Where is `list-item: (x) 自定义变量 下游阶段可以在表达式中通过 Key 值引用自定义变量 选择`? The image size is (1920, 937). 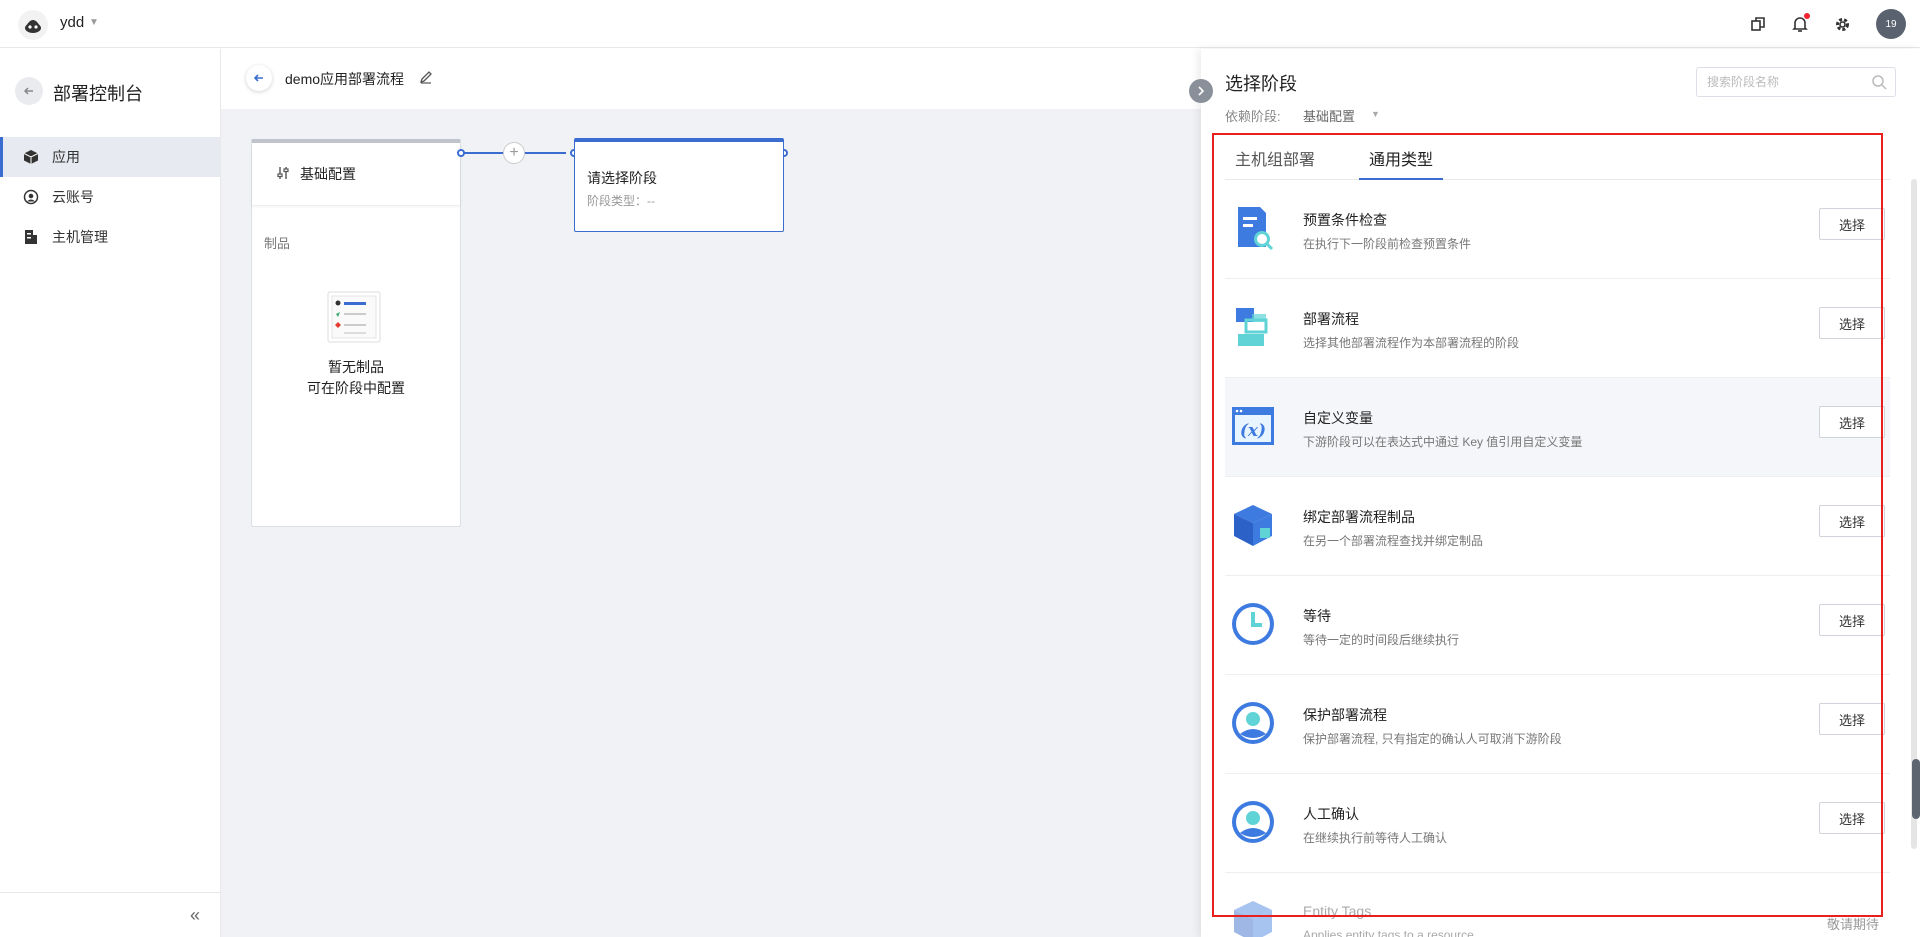
list-item: (x) 自定义变量 下游阶段可以在表达式中通过 Key 值引用自定义变量 选择 is located at coordinates (1557, 427).